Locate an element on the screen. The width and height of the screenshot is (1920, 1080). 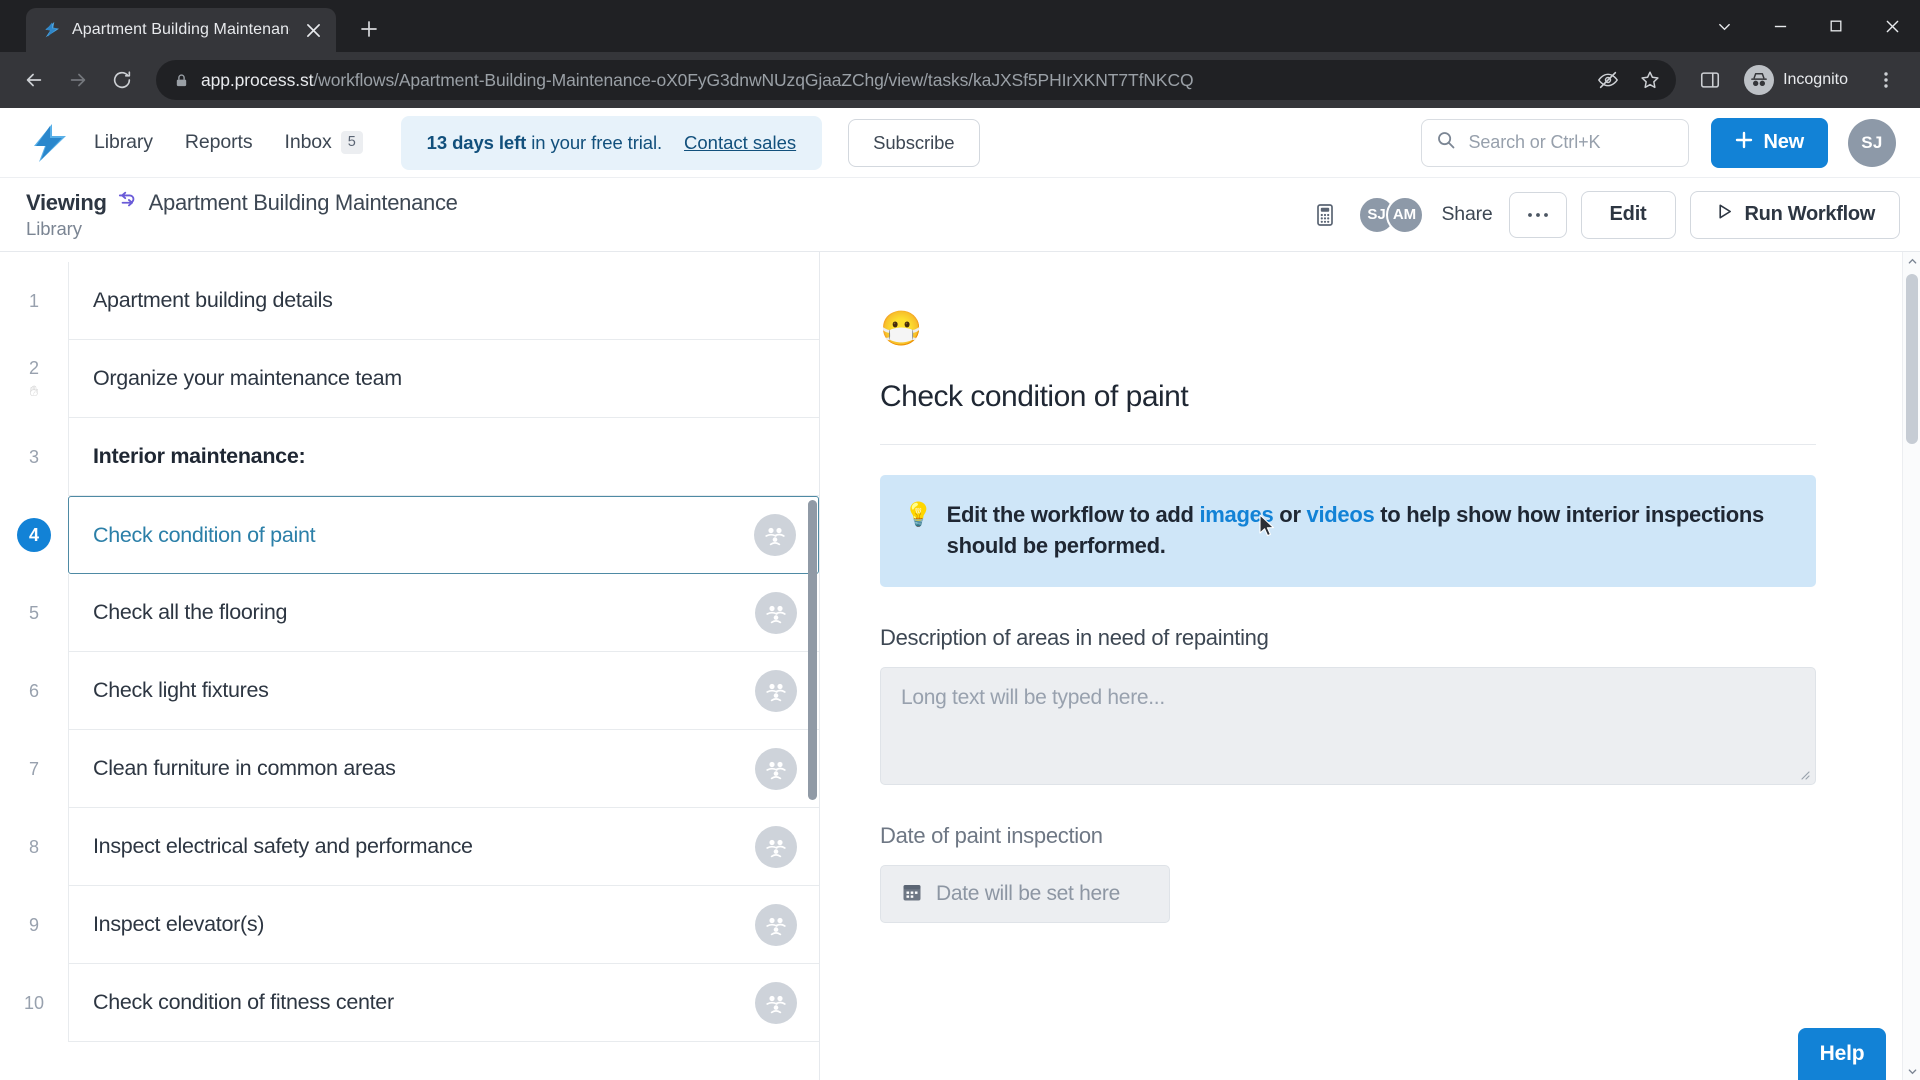
task-list-item: 6 Check light fixtures is located at coordinates (409, 691).